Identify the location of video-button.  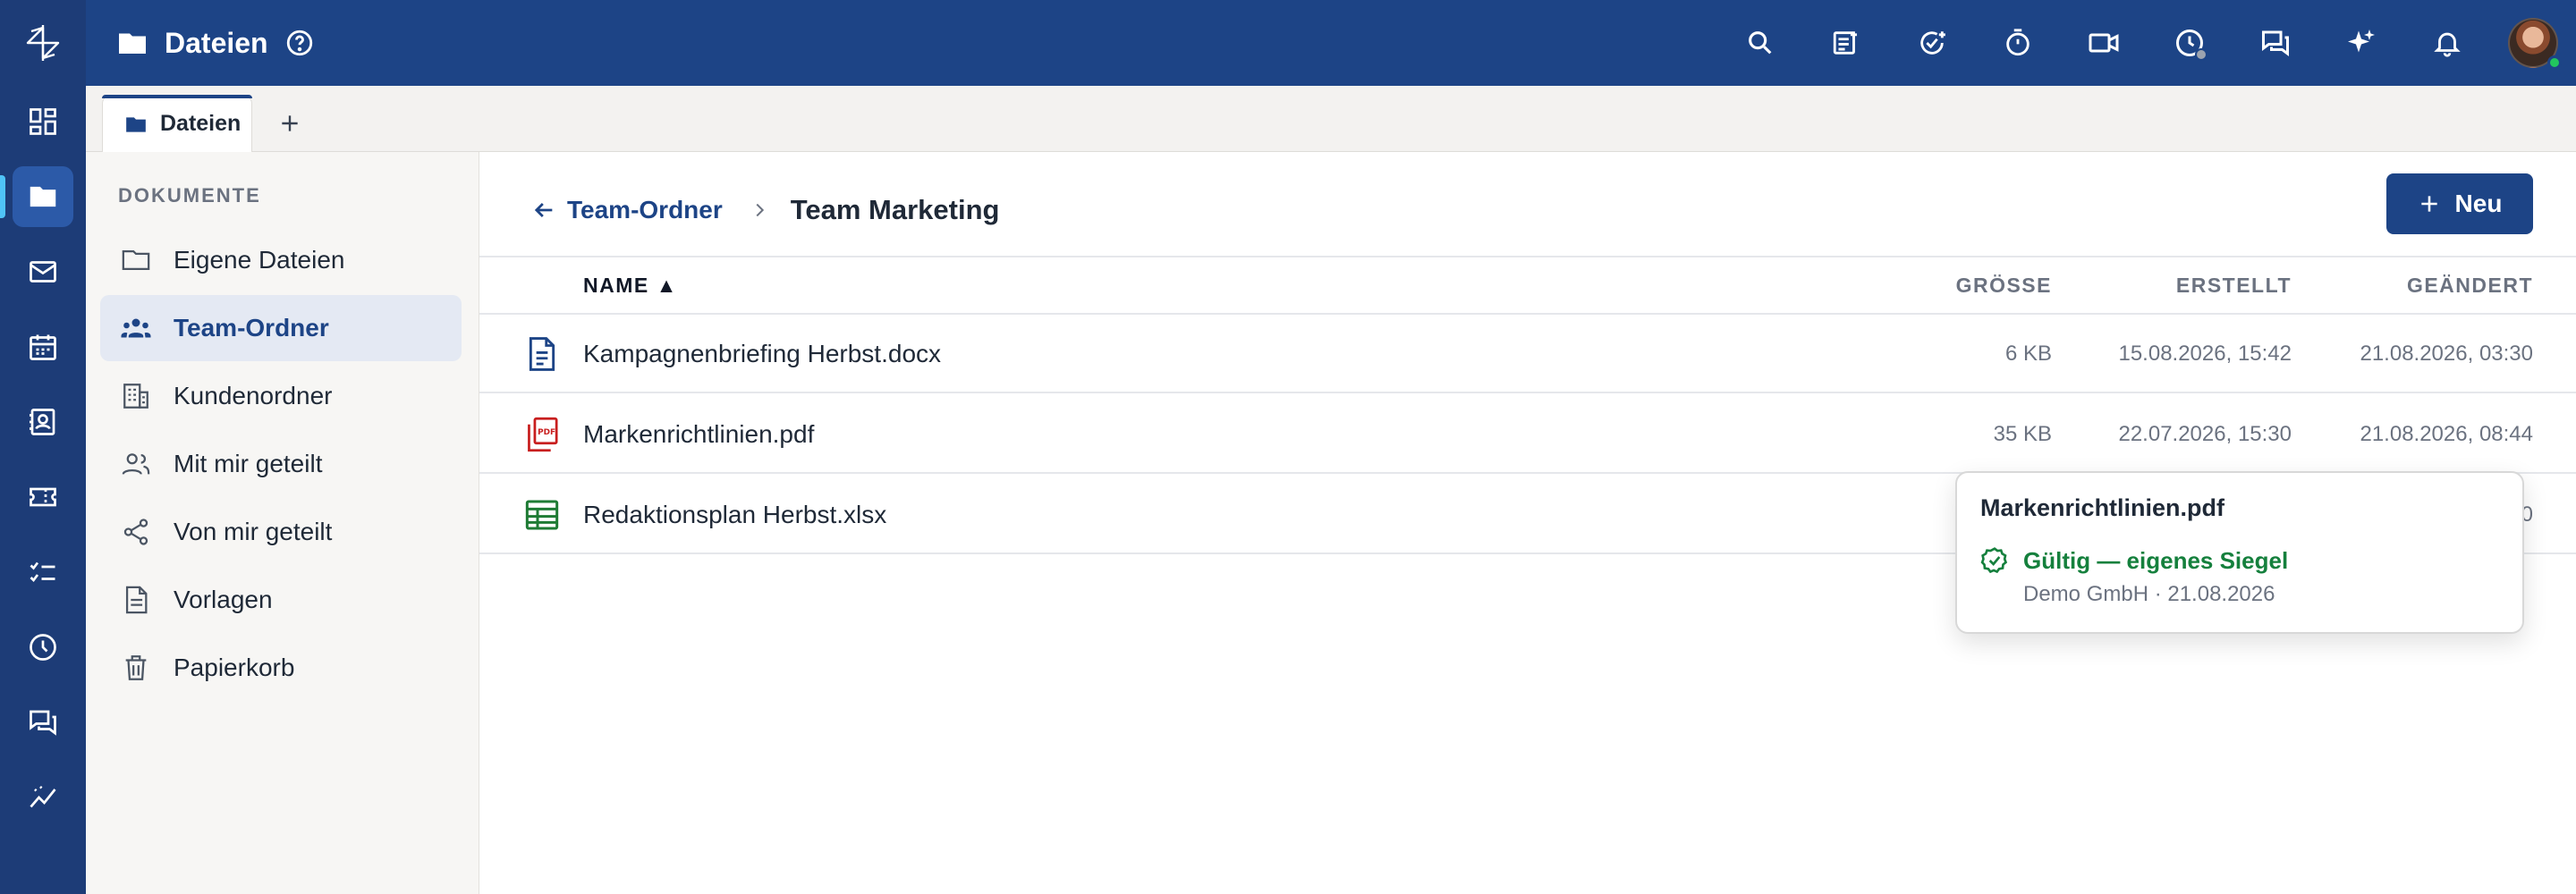
(2104, 43).